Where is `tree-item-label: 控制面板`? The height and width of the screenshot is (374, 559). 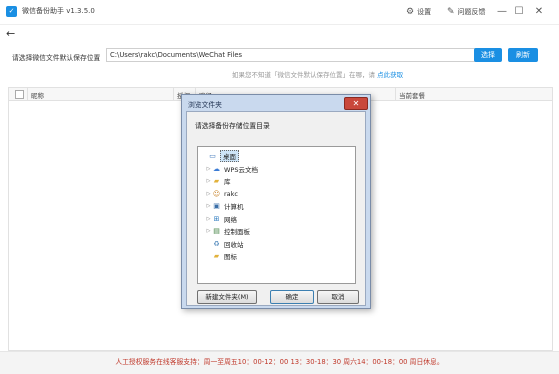 tree-item-label: 控制面板 is located at coordinates (237, 232).